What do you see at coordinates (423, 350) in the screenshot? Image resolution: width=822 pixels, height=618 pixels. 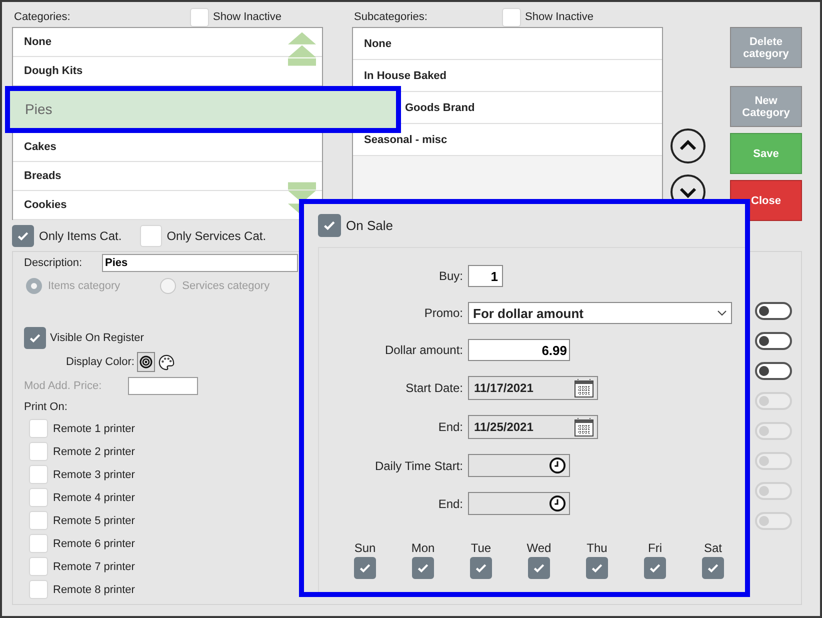 I see `dollar-amount-label: Dollar amount:` at bounding box center [423, 350].